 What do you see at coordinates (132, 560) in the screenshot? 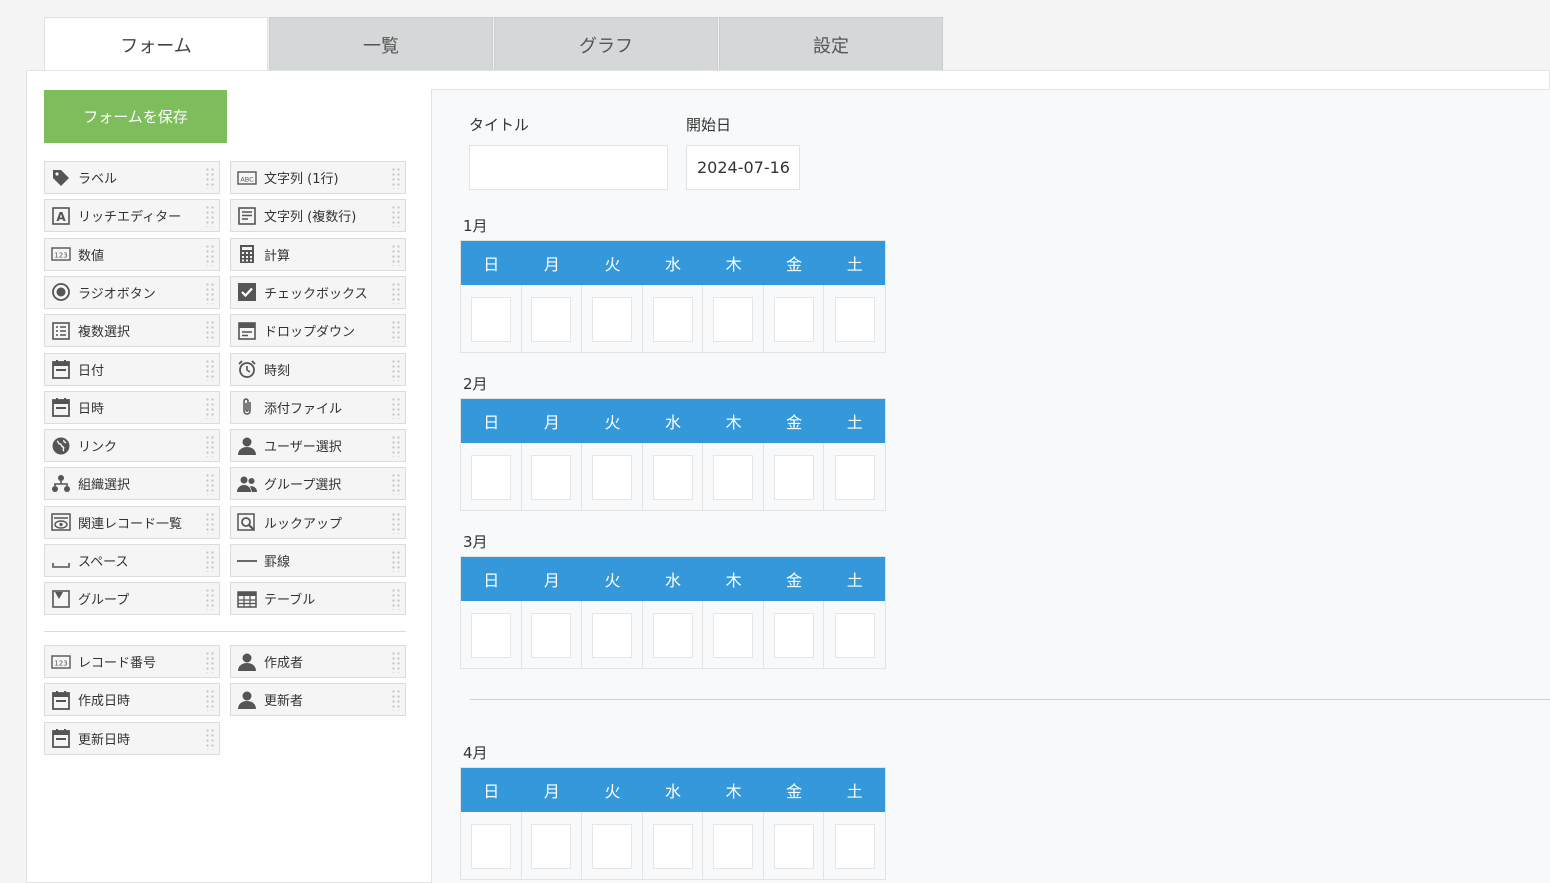
I see `palette-item: スペース` at bounding box center [132, 560].